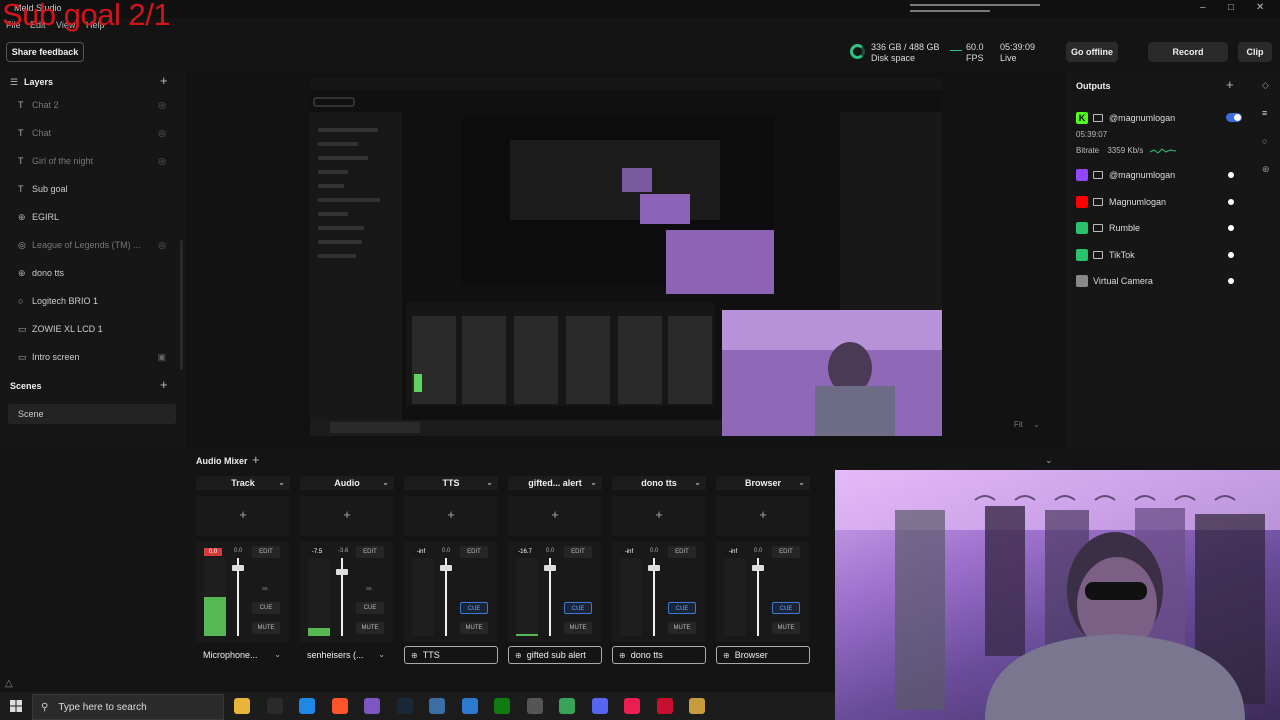  Describe the element at coordinates (1266, 169) in the screenshot. I see `broadcast-icon: ⊛` at that location.